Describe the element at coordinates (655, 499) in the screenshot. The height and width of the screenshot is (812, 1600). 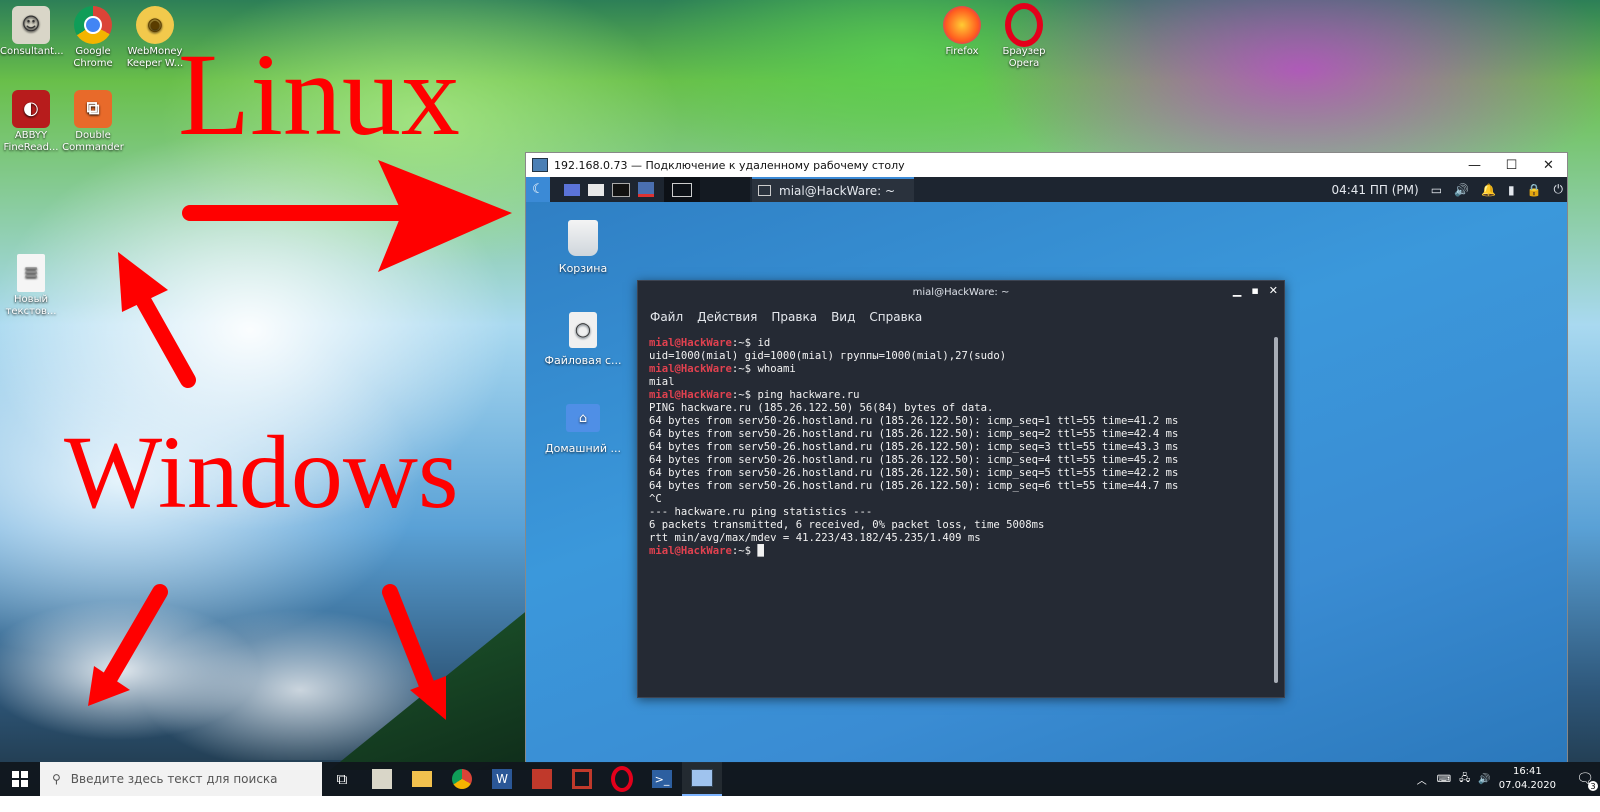
I see `line-text: ^C` at that location.